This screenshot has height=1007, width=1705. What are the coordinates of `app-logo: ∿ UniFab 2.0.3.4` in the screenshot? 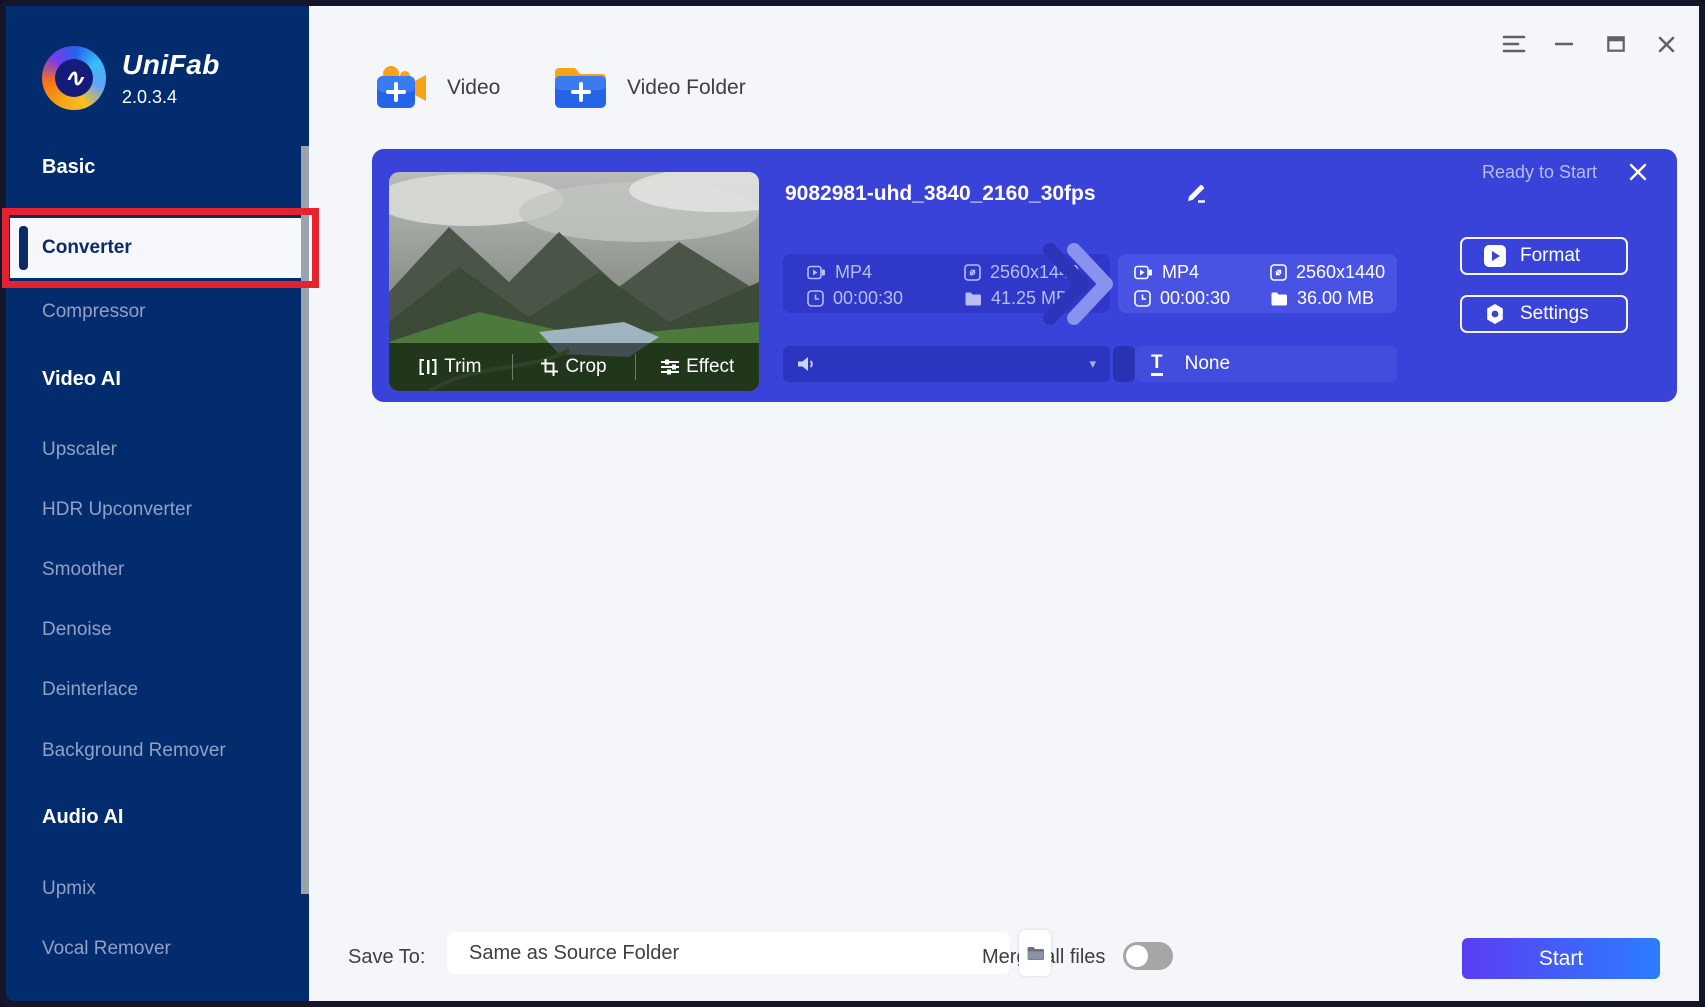 It's located at (131, 78).